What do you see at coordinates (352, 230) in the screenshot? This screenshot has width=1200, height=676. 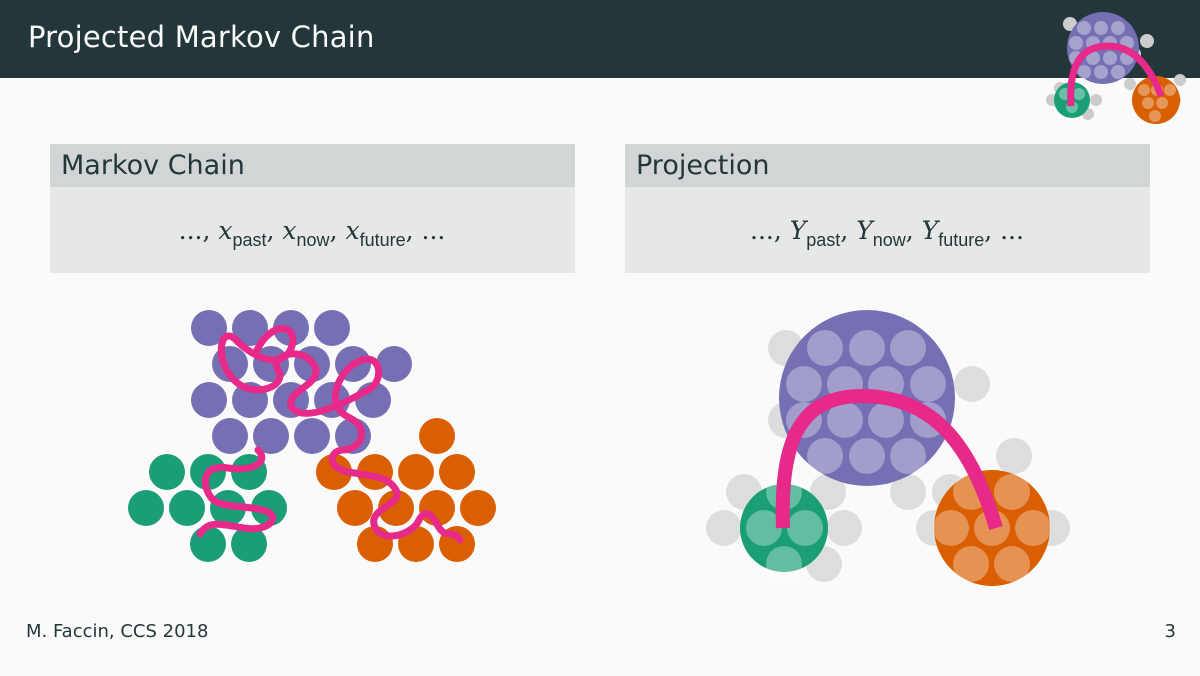 I see `sequence-var-future: x` at bounding box center [352, 230].